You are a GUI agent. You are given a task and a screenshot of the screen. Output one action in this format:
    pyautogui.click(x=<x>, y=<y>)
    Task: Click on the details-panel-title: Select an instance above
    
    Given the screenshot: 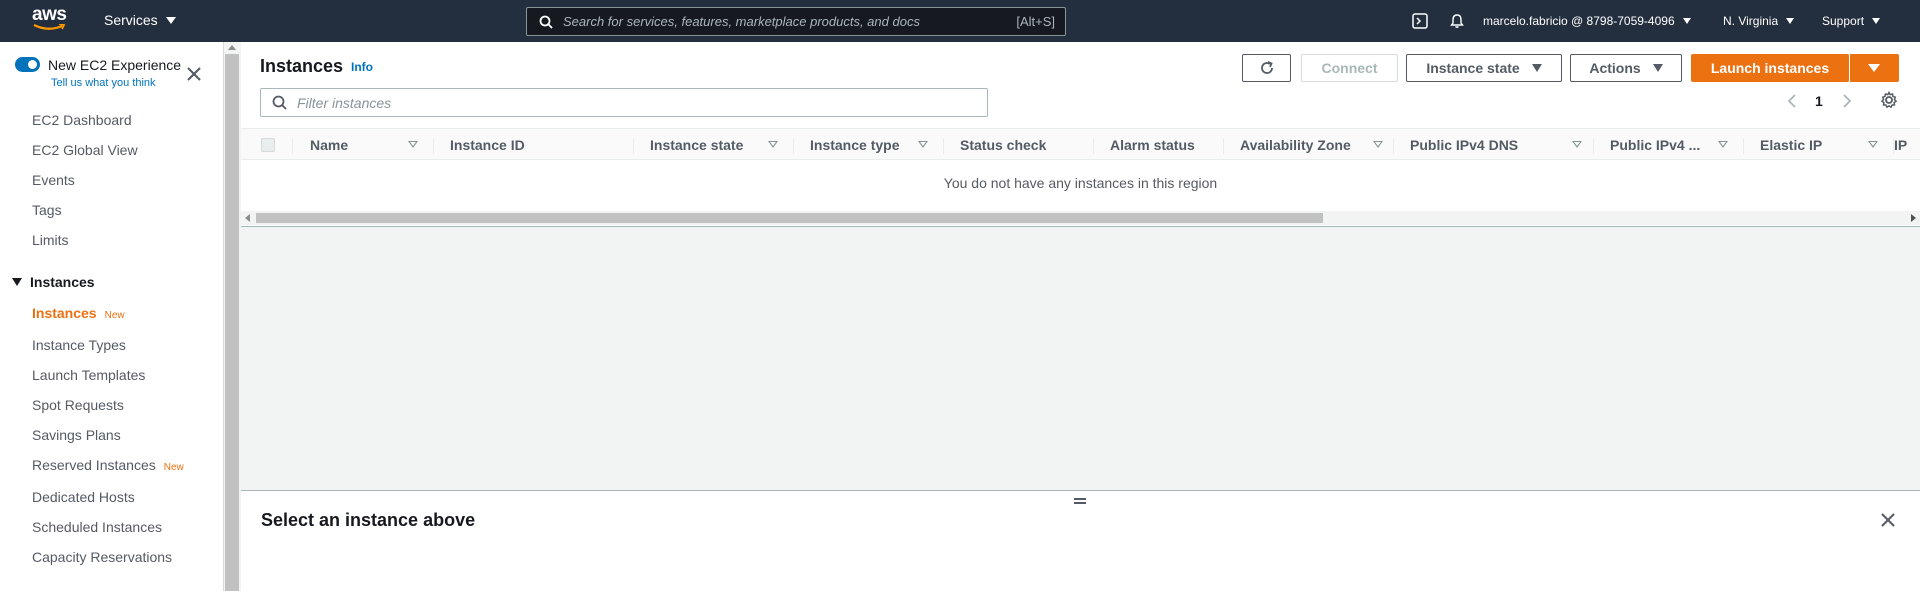 What is the action you would take?
    pyautogui.click(x=368, y=520)
    